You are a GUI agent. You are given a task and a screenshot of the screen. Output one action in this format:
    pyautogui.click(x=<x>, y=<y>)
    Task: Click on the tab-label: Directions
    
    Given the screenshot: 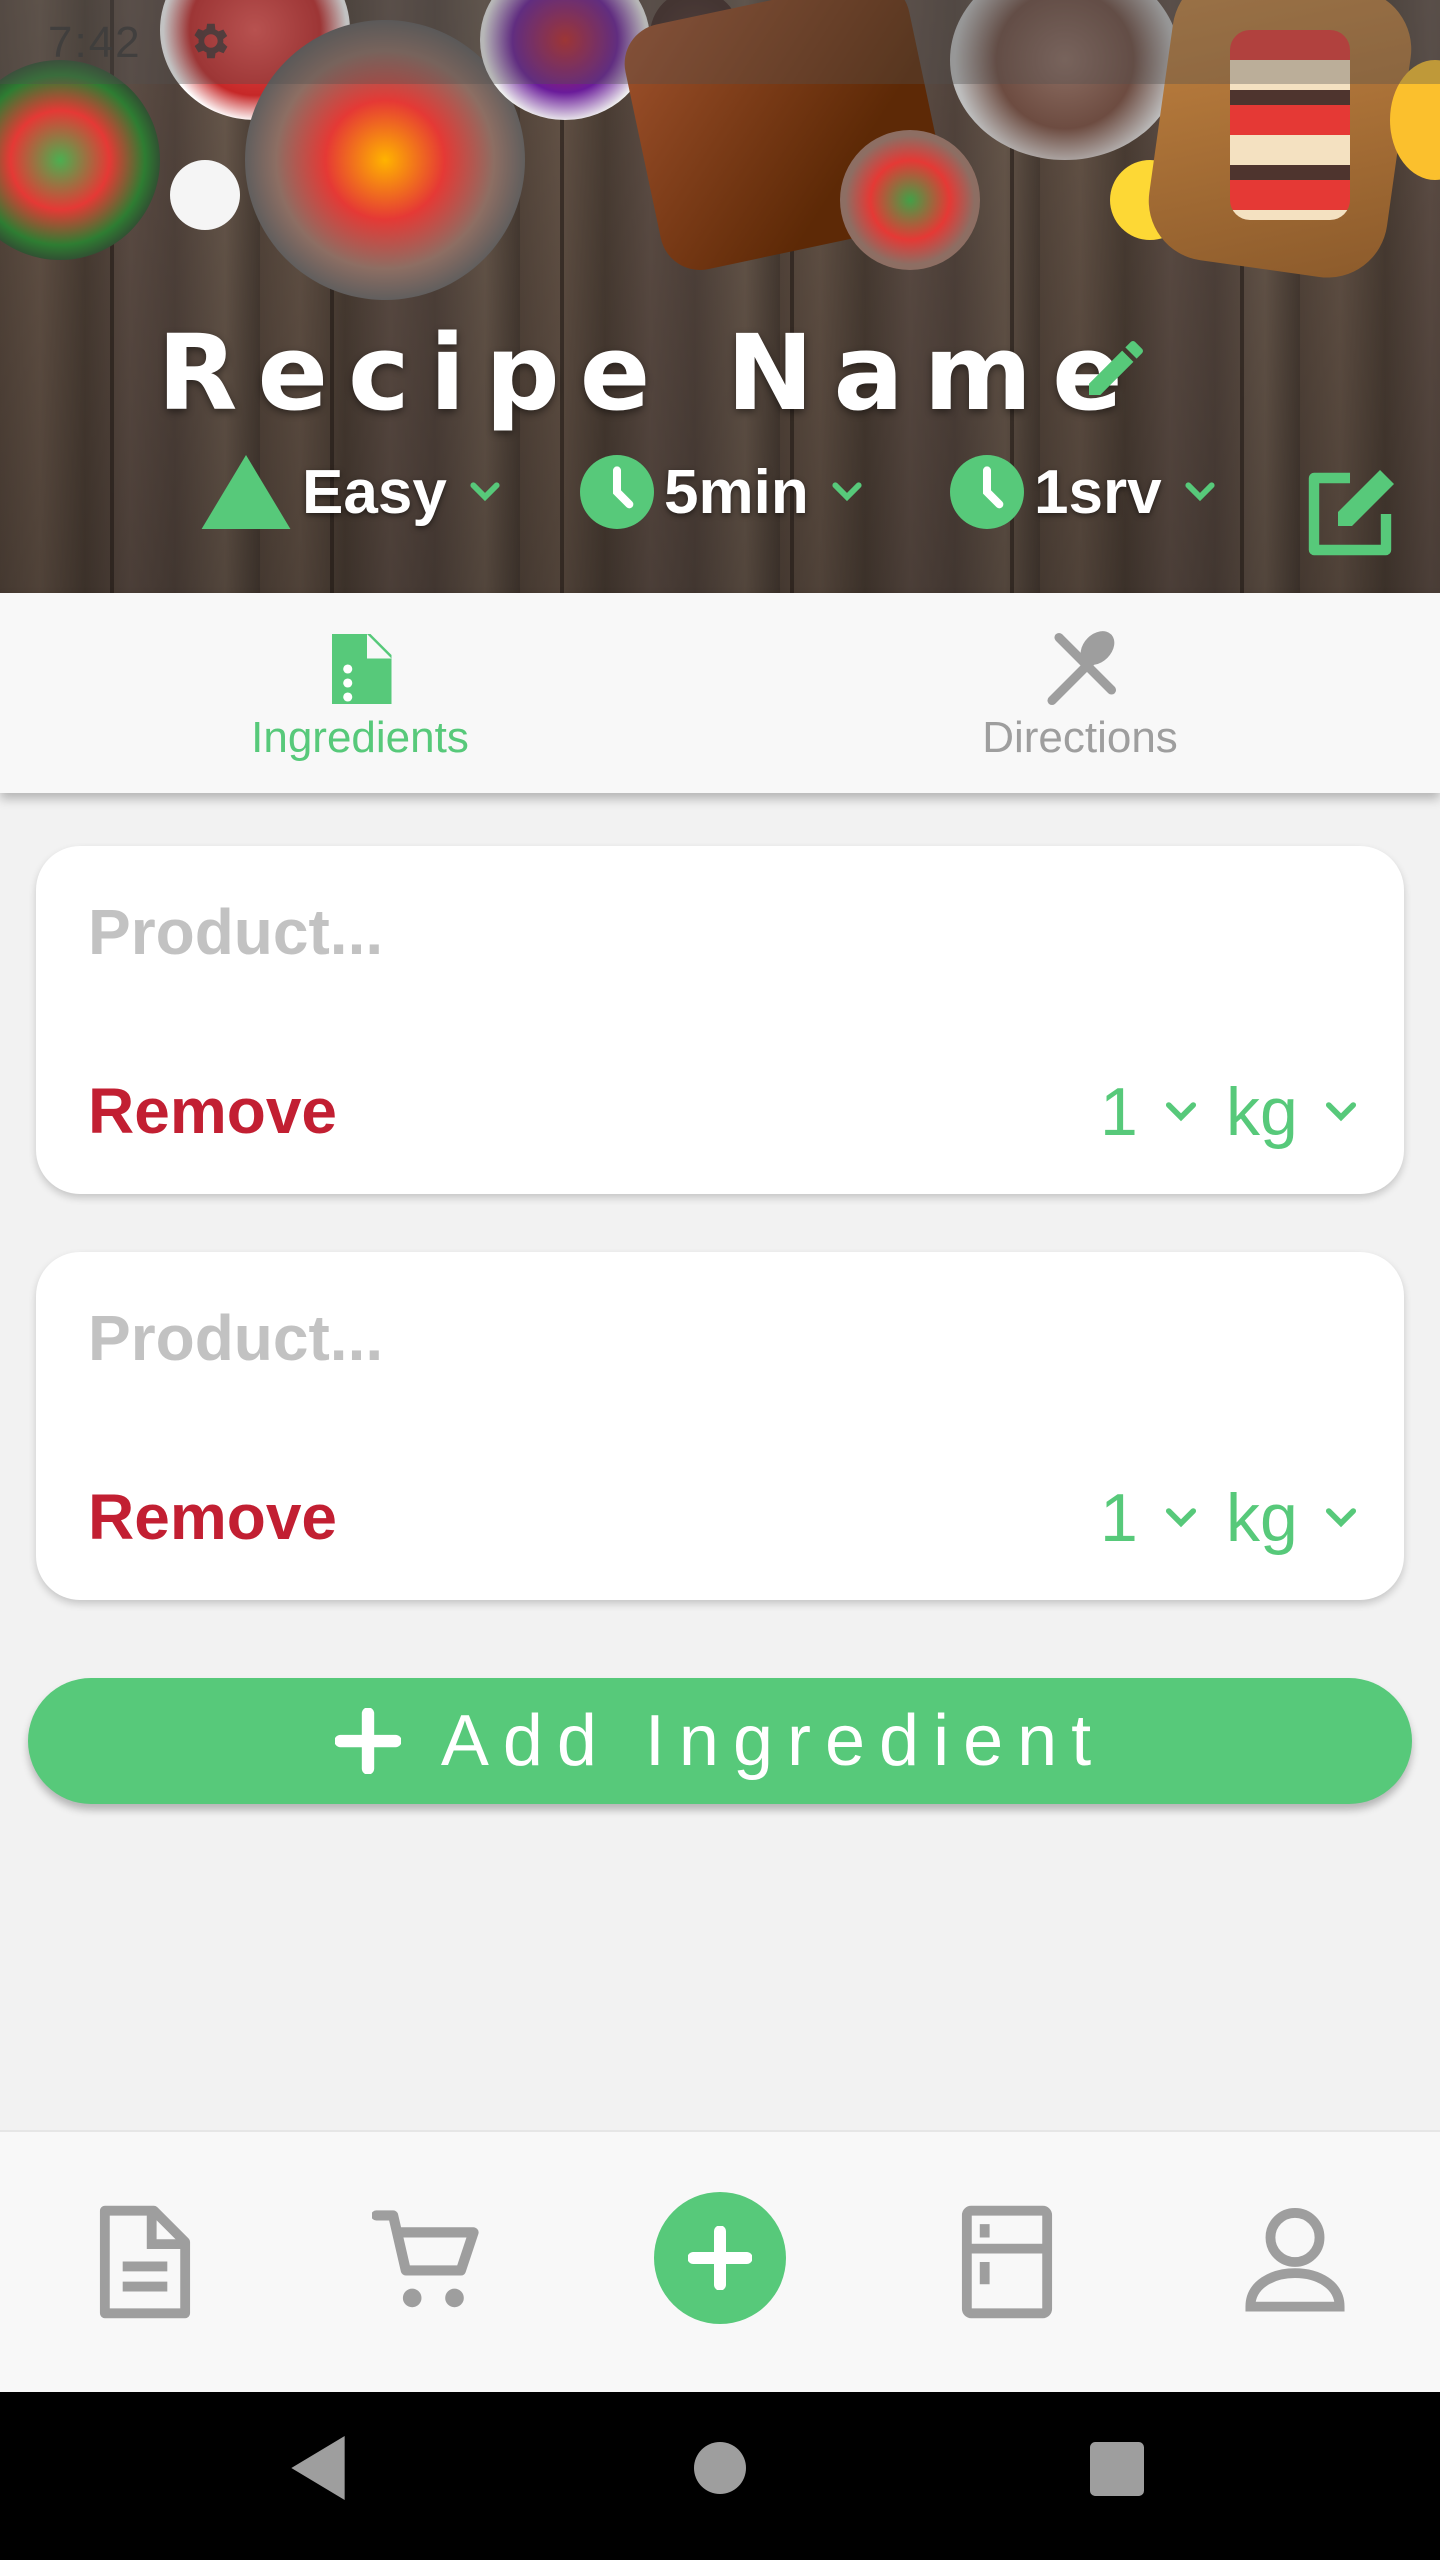 What is the action you would take?
    pyautogui.click(x=1080, y=737)
    